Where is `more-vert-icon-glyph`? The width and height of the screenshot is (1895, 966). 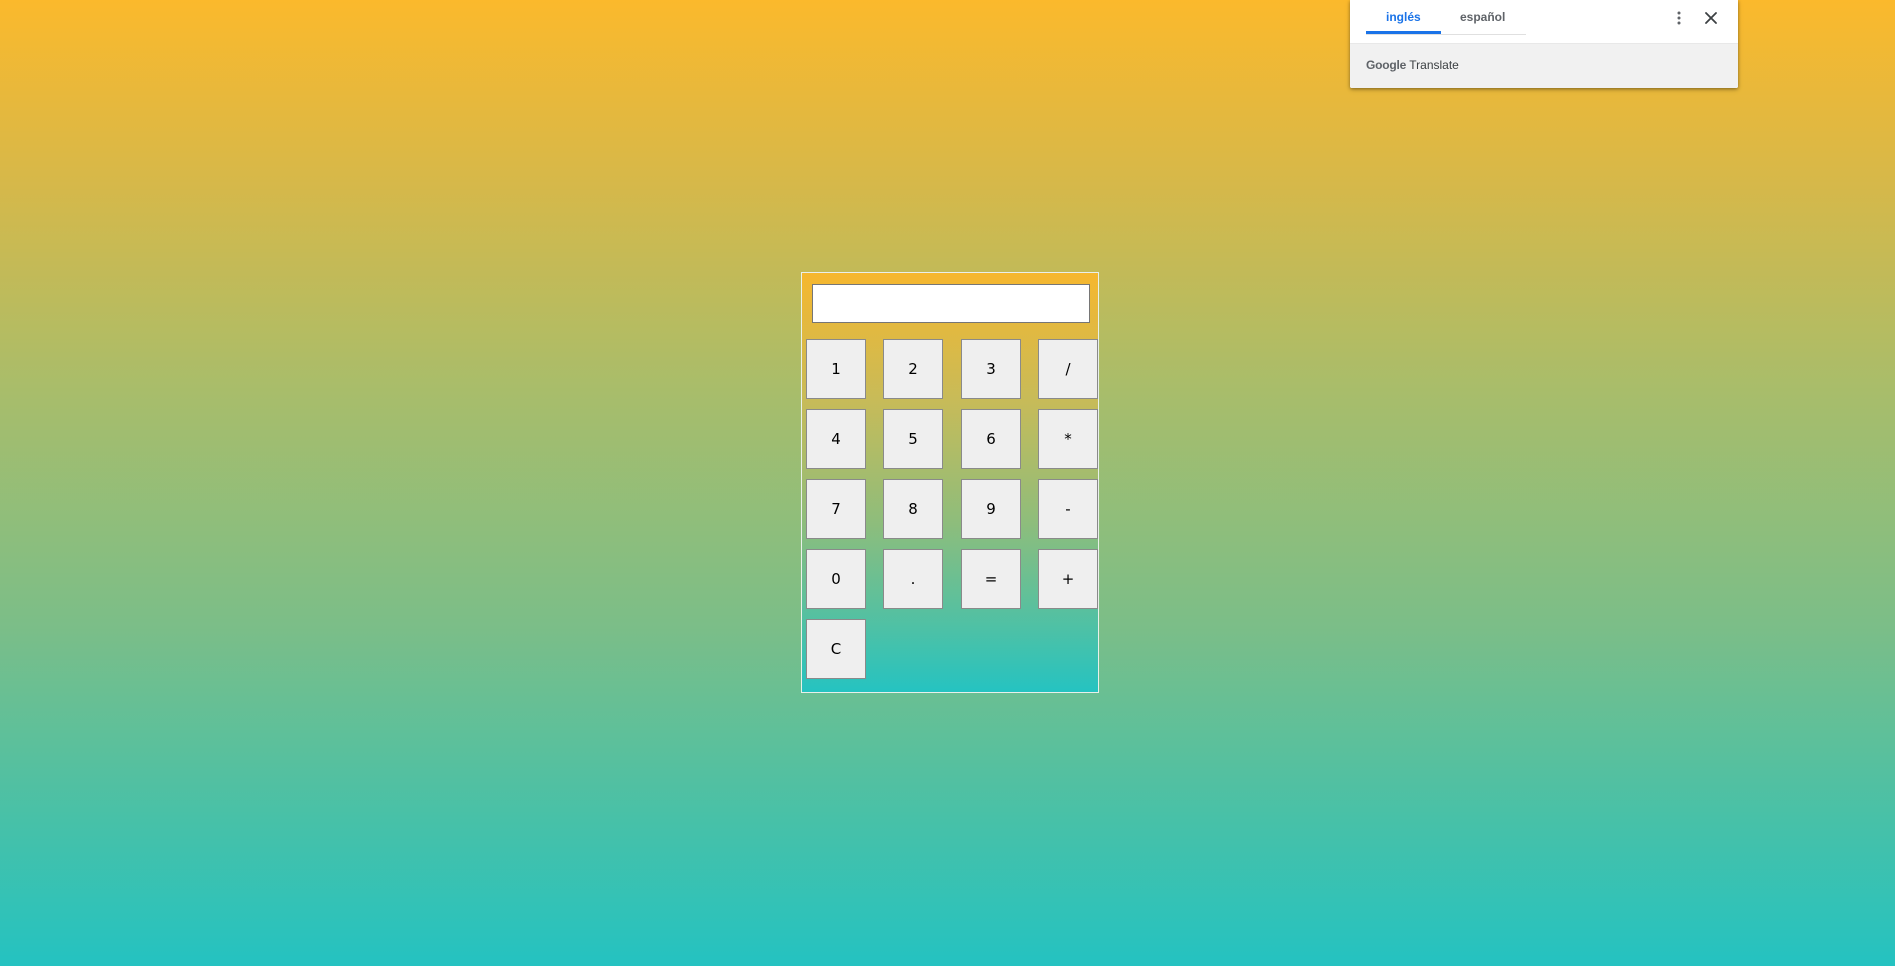
more-vert-icon-glyph is located at coordinates (1679, 18).